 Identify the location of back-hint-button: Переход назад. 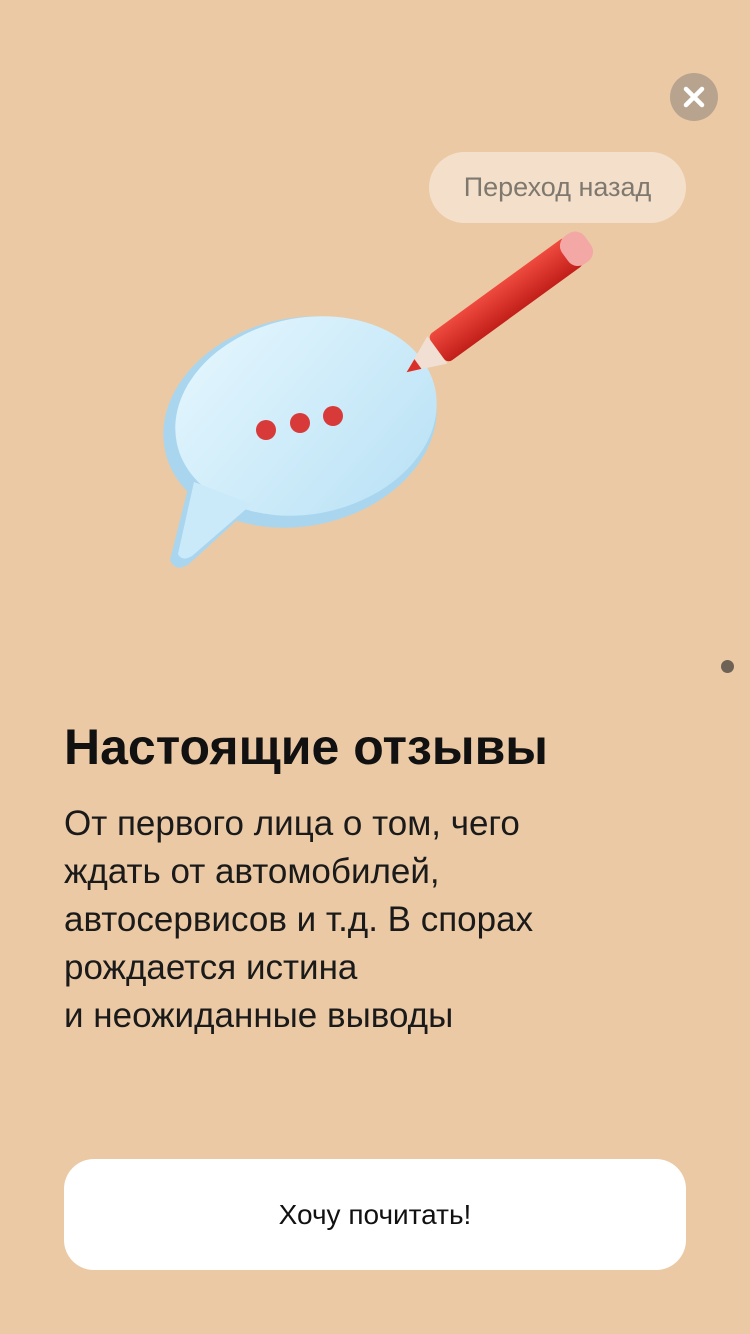
(557, 187).